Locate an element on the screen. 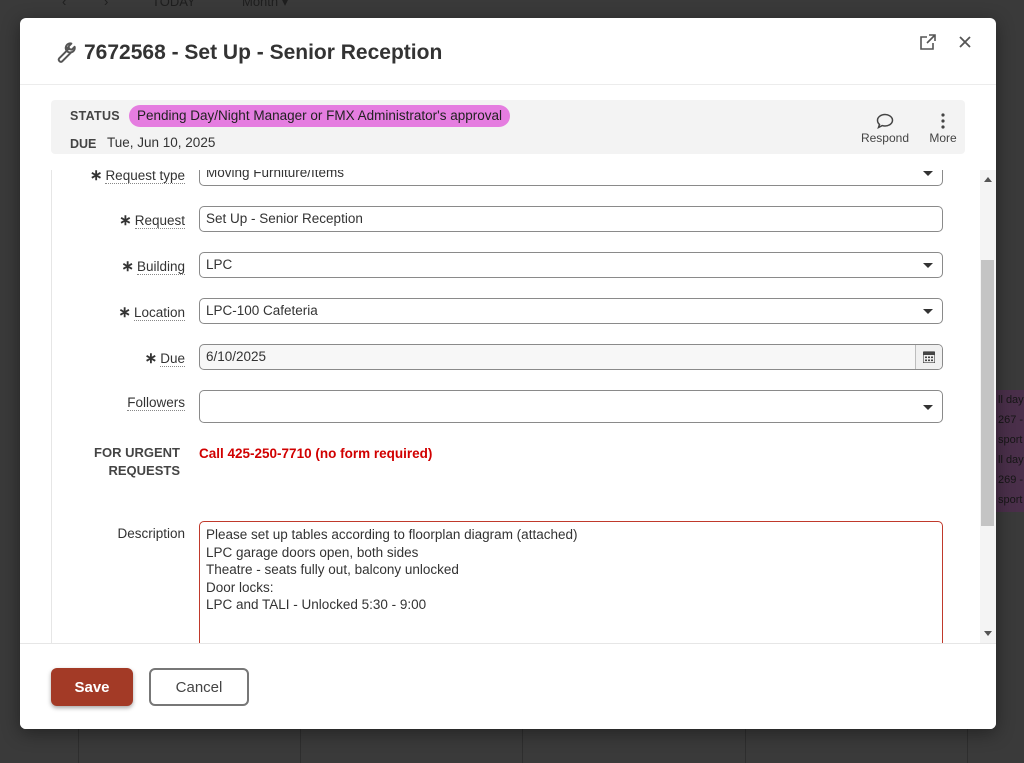 The width and height of the screenshot is (1024, 763). due-field-label: ∗ Due is located at coordinates (164, 358).